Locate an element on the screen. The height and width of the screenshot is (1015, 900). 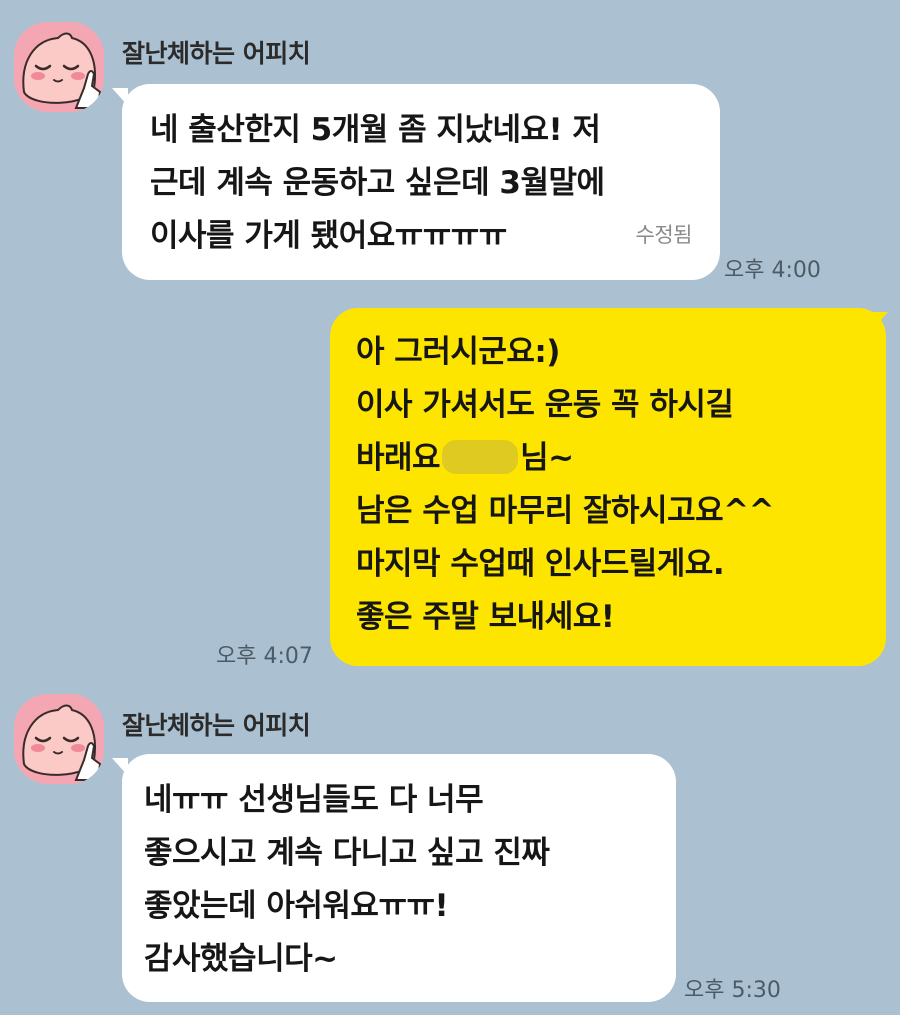
message-text: 님~ is located at coordinates (547, 458).